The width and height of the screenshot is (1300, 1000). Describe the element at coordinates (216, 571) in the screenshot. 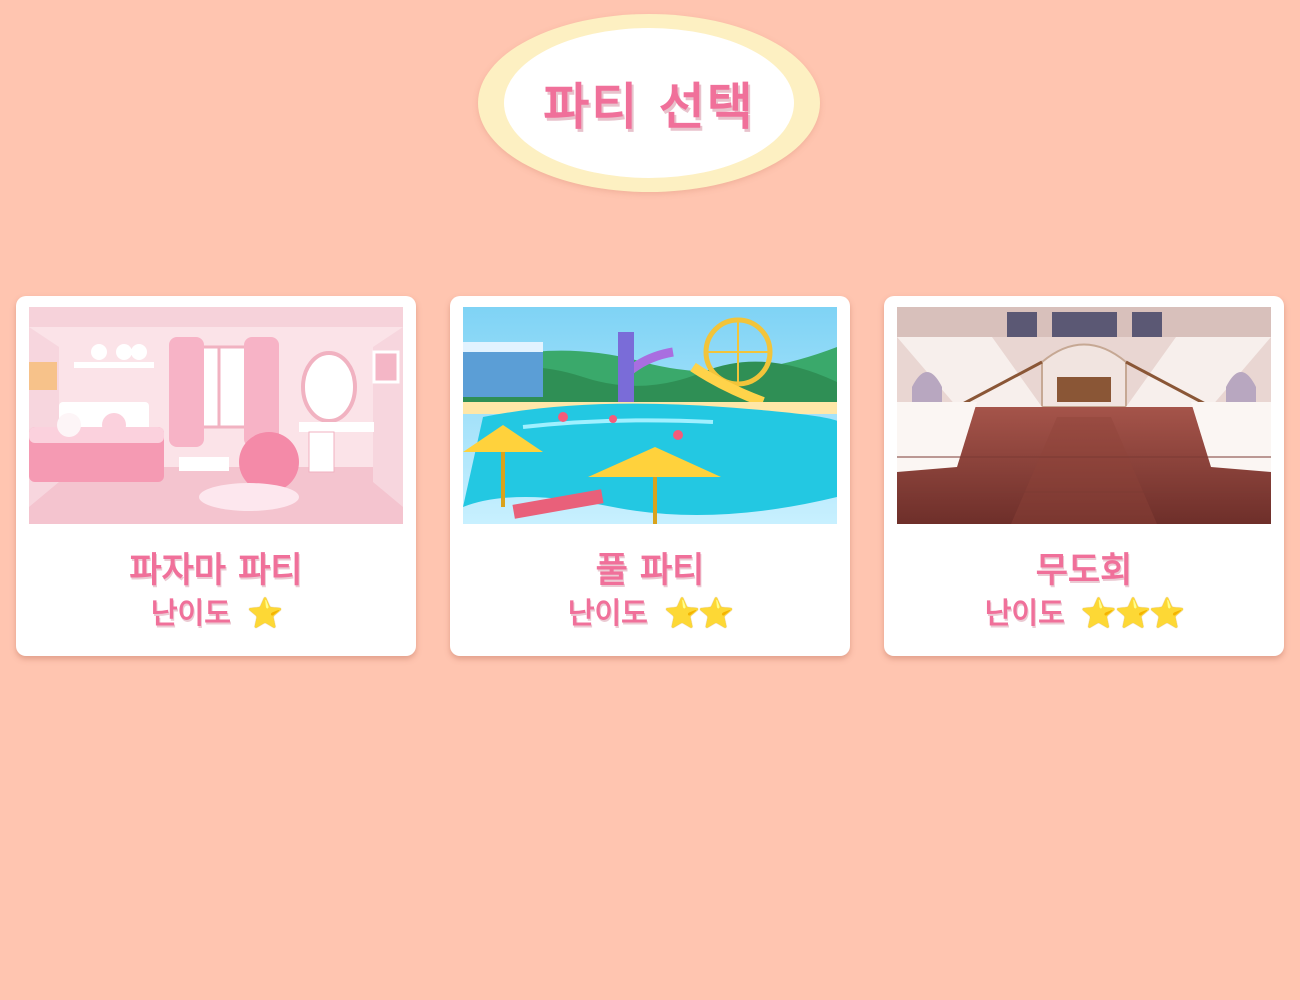

I see `party-name: 파자마 파티` at that location.